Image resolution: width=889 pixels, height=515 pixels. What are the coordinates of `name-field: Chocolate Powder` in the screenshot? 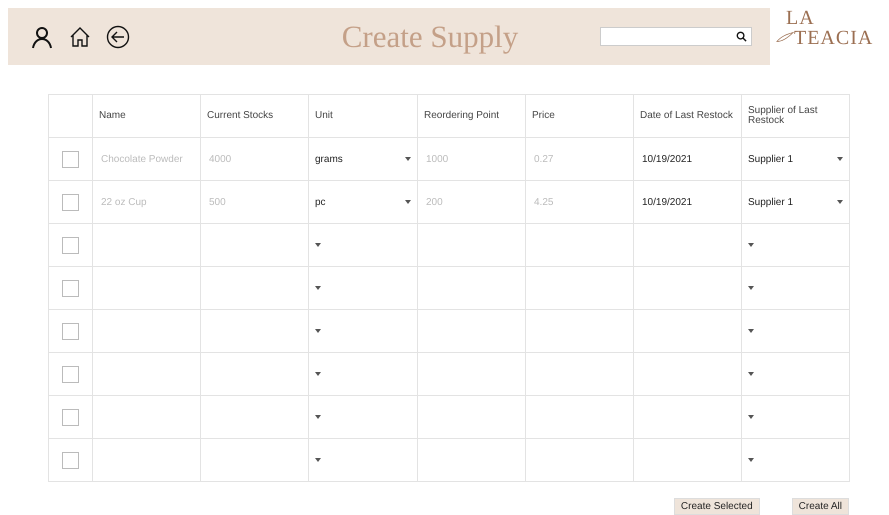 It's located at (146, 159).